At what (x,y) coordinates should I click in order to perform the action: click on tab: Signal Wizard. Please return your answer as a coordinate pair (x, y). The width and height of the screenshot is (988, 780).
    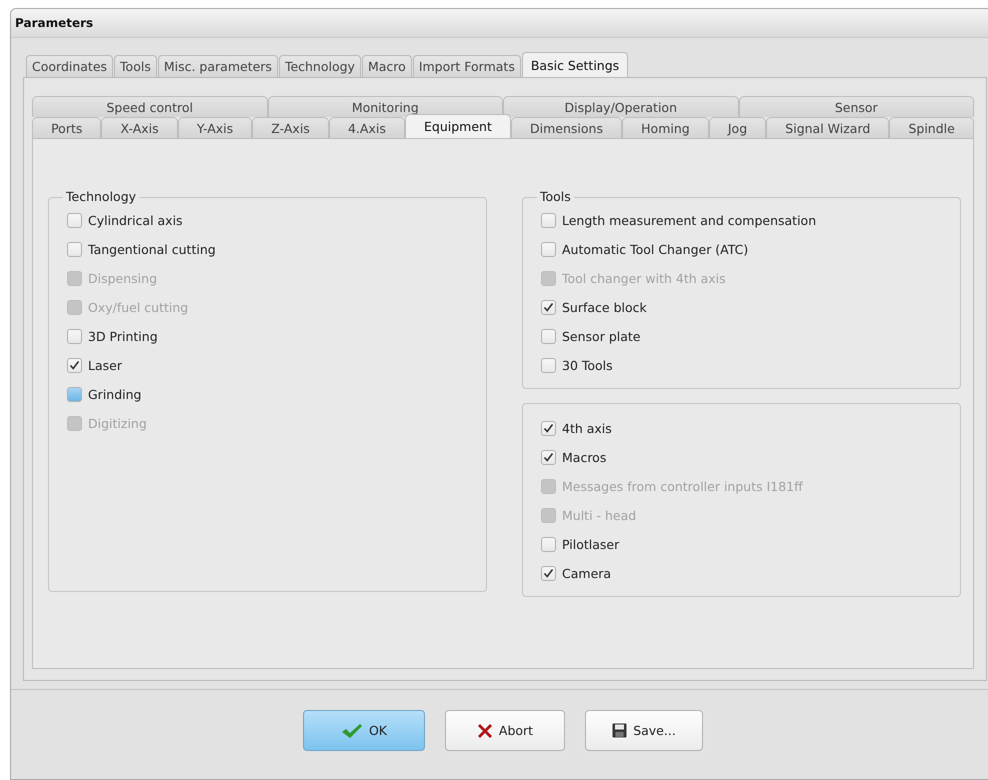
    Looking at the image, I should click on (828, 127).